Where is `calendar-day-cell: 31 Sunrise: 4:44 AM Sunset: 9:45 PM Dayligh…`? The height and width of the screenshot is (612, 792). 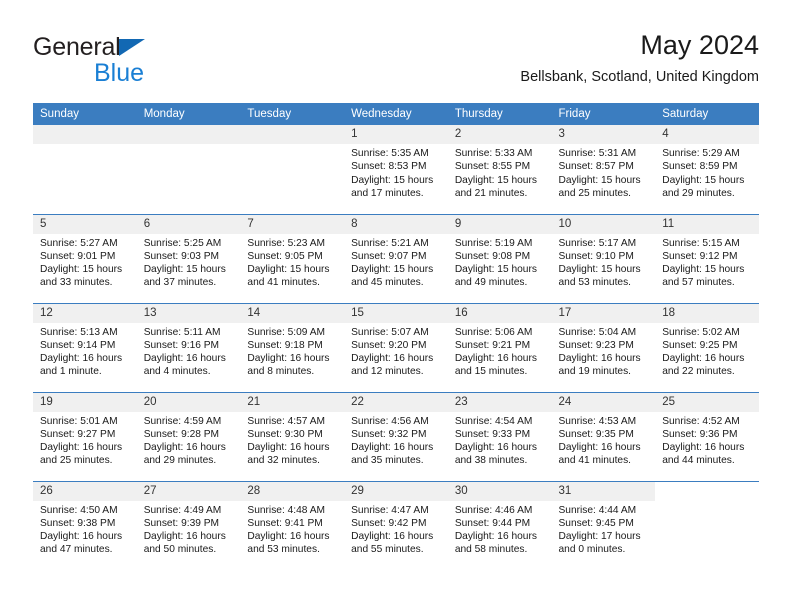 calendar-day-cell: 31 Sunrise: 4:44 AM Sunset: 9:45 PM Dayligh… is located at coordinates (603, 525).